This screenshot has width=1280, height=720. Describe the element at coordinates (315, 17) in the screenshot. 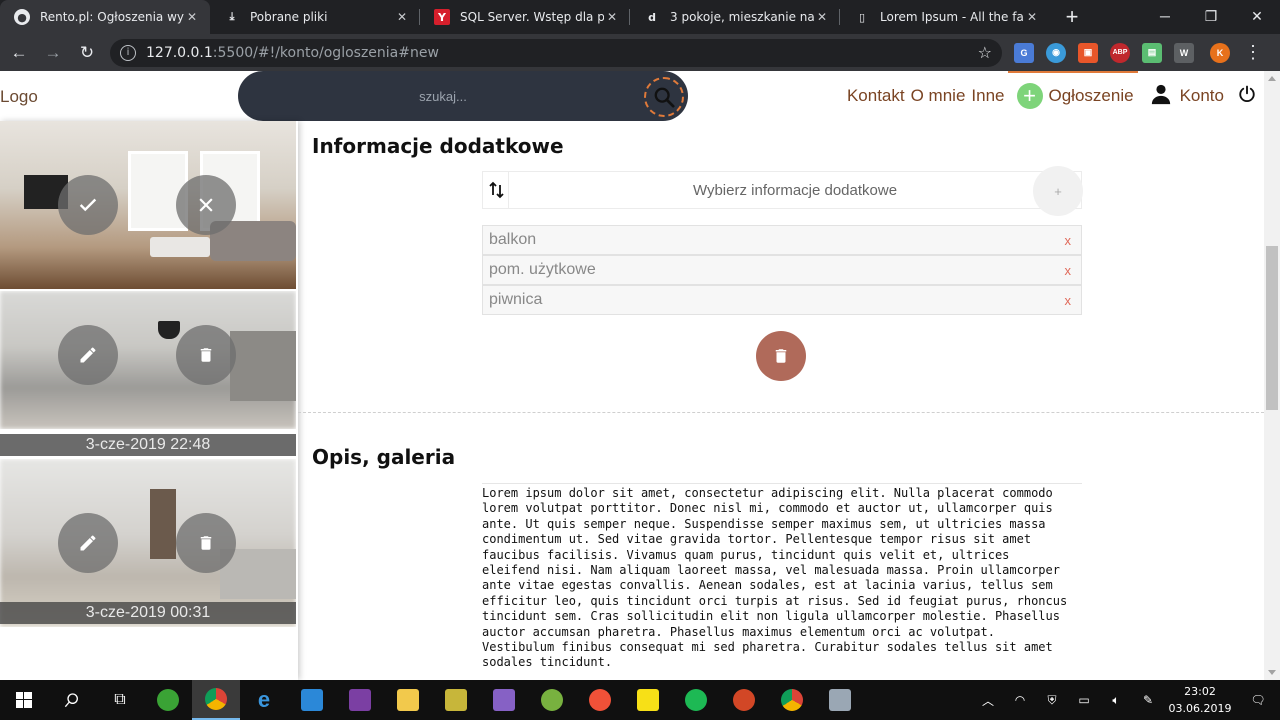

I see `browser-tab-downloads: ⤓ Pobrane pliki ✕` at that location.